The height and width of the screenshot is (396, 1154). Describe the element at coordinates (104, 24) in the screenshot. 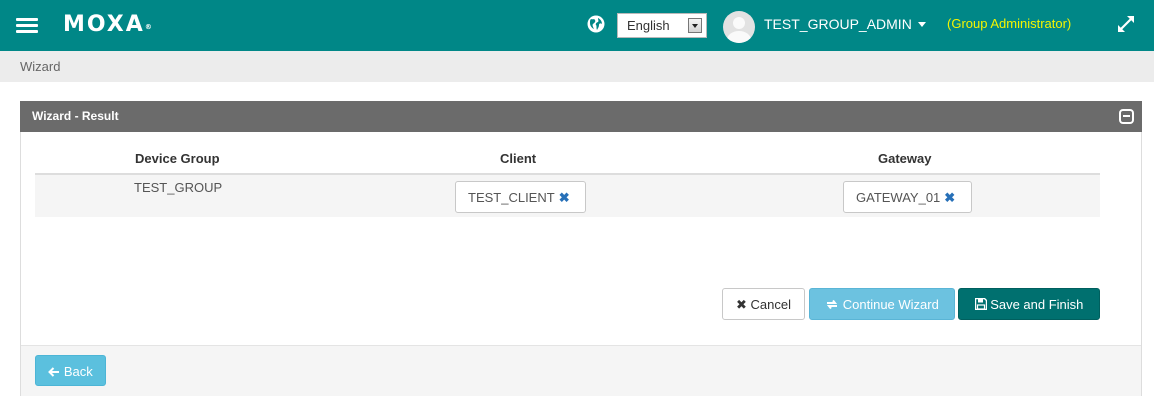

I see `logo-text: MOXA` at that location.